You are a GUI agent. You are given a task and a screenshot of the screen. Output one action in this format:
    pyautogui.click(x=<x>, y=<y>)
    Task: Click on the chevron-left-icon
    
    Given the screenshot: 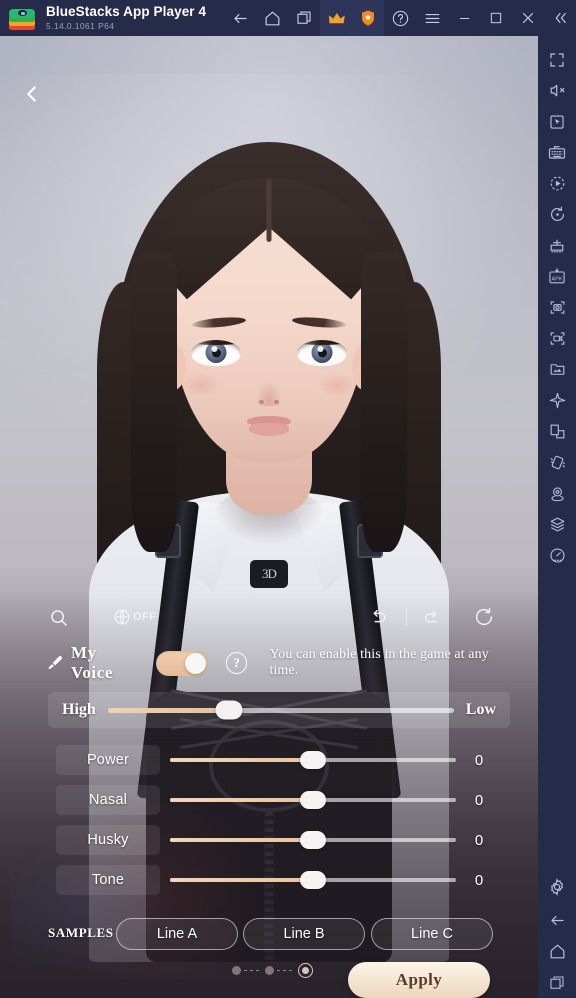 What is the action you would take?
    pyautogui.click(x=31, y=94)
    